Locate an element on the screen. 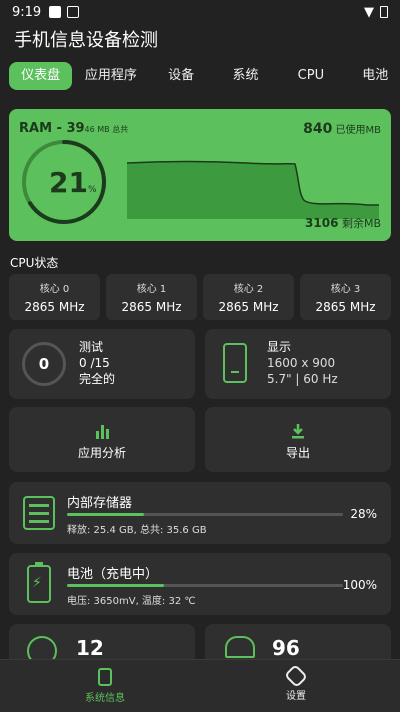  ram-chart-area is located at coordinates (253, 190).